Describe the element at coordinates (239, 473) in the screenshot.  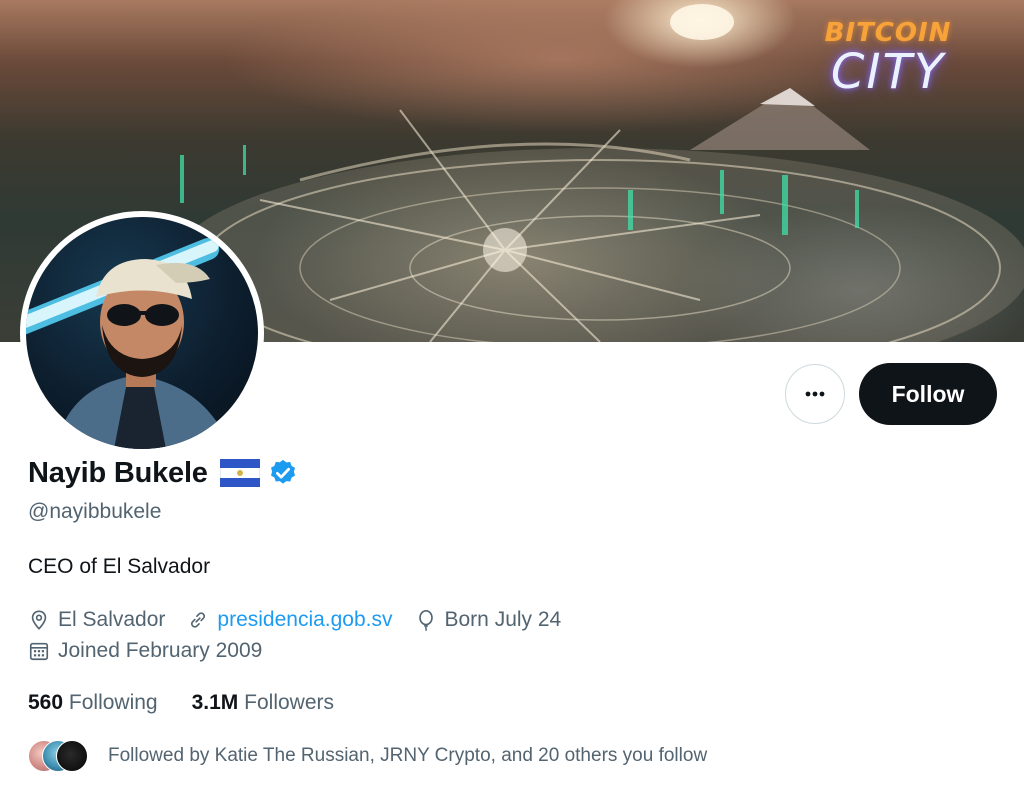
I see `el-salvador-flag` at that location.